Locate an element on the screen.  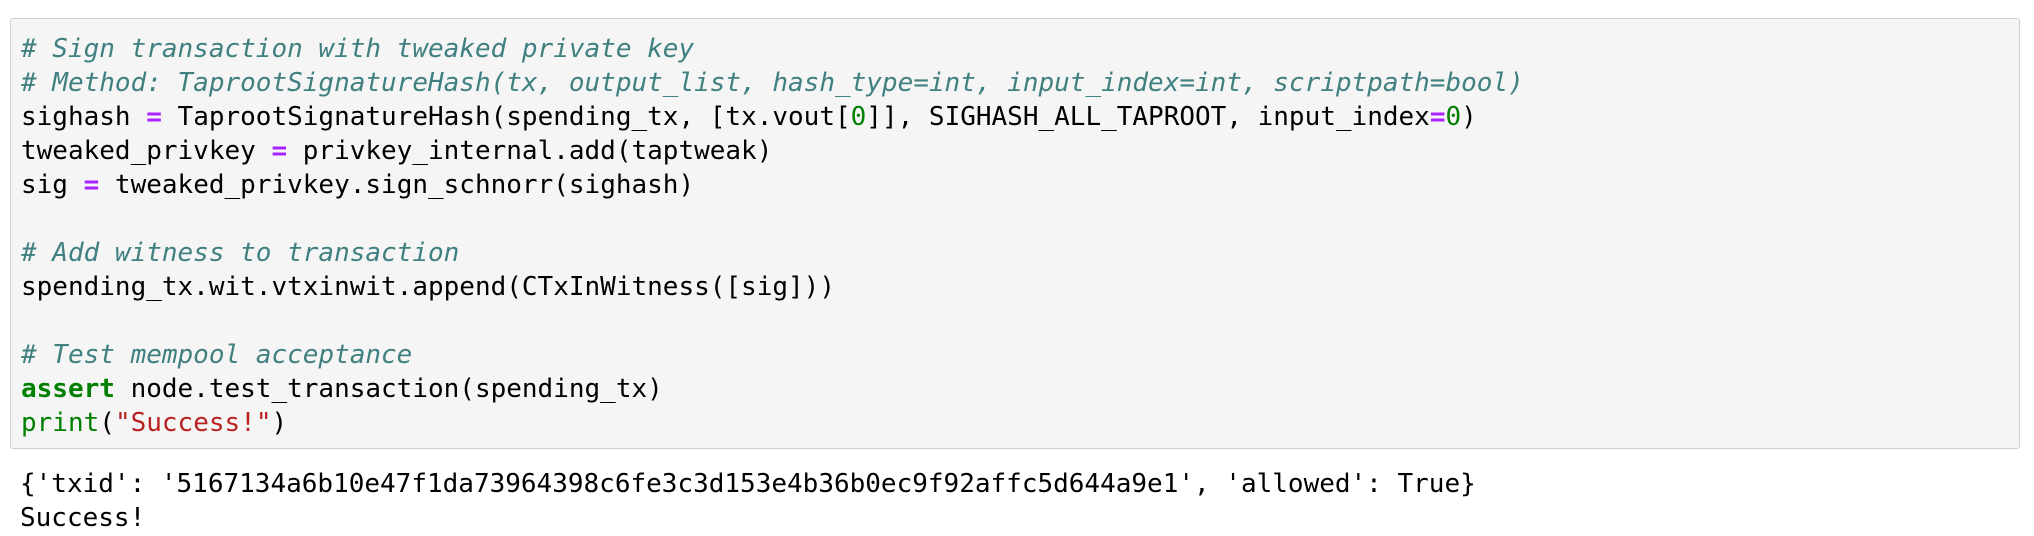
code-token-comment: # Add witness to transaction is located at coordinates (240, 253).